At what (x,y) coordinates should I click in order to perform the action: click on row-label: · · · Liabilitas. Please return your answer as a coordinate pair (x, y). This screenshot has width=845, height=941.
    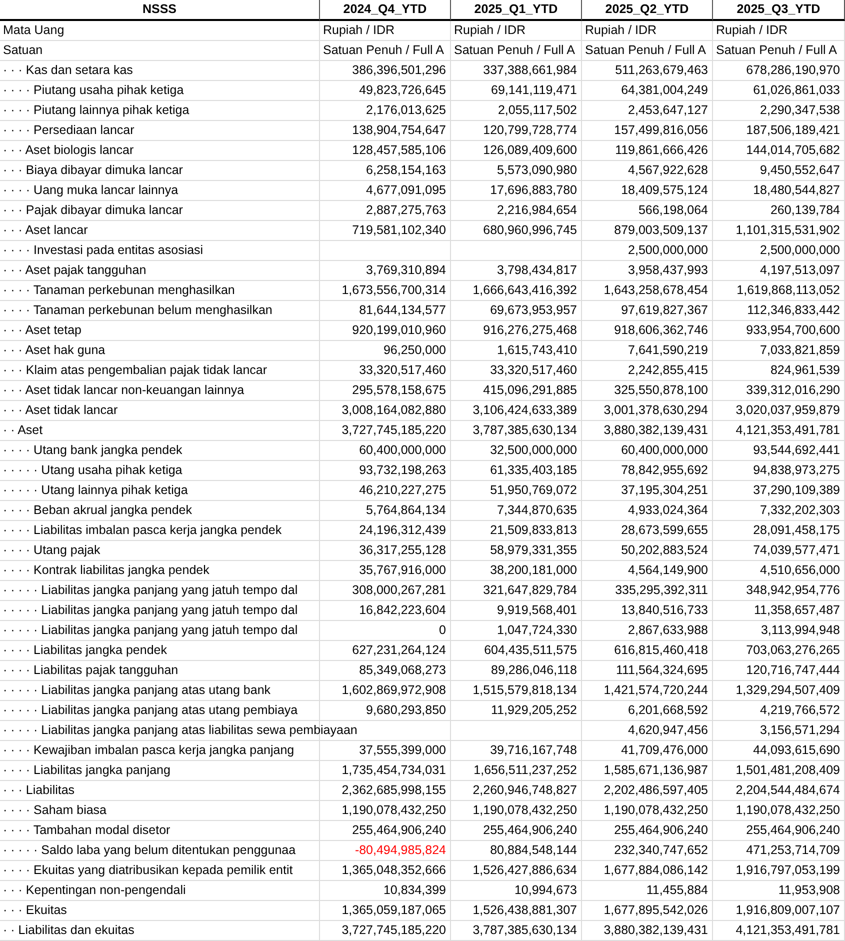
    Looking at the image, I should click on (39, 790).